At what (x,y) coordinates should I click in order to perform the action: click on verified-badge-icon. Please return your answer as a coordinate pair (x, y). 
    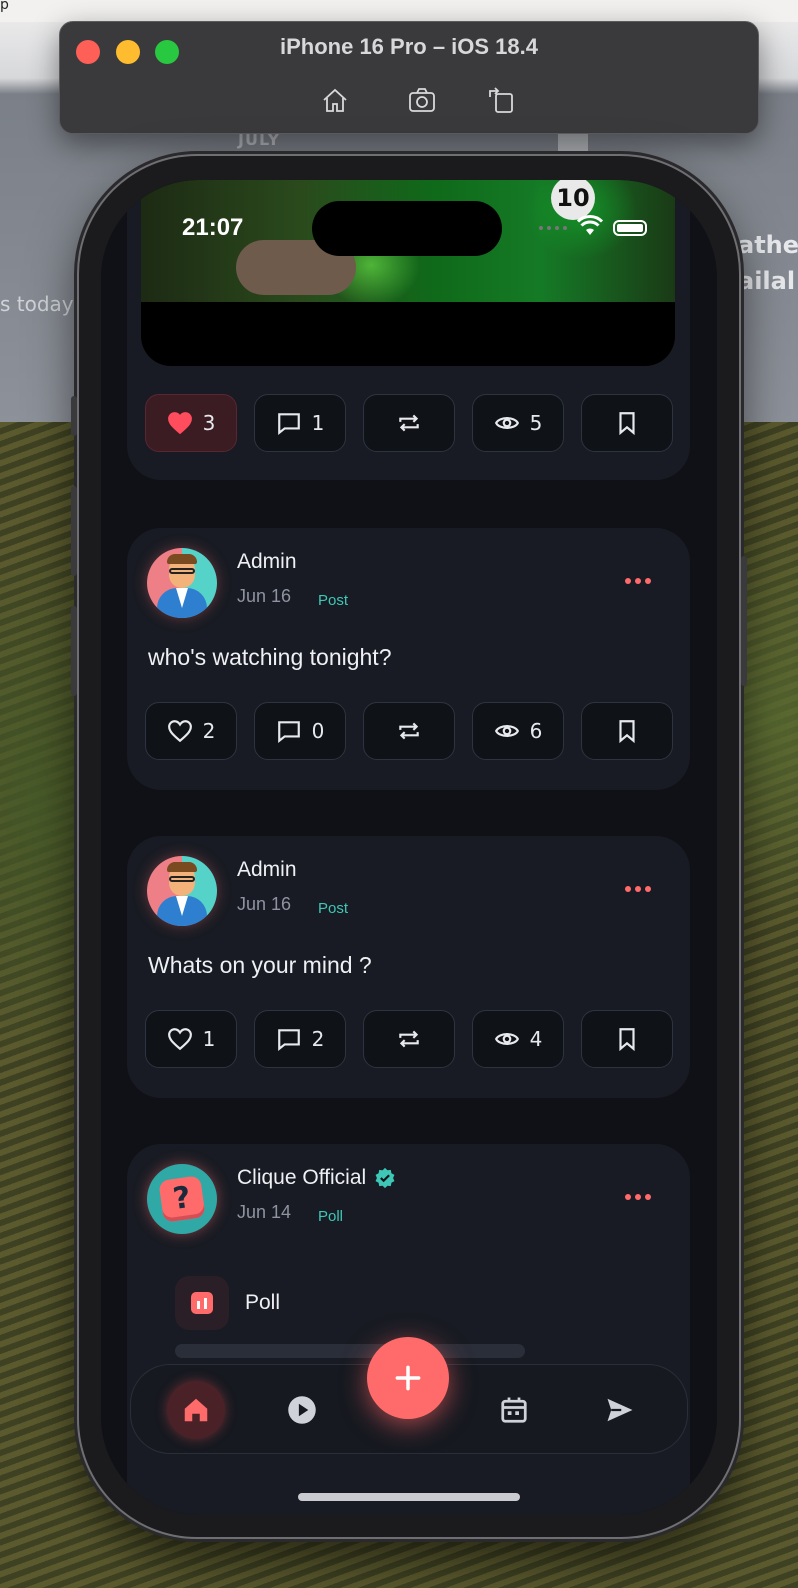
    Looking at the image, I should click on (385, 1178).